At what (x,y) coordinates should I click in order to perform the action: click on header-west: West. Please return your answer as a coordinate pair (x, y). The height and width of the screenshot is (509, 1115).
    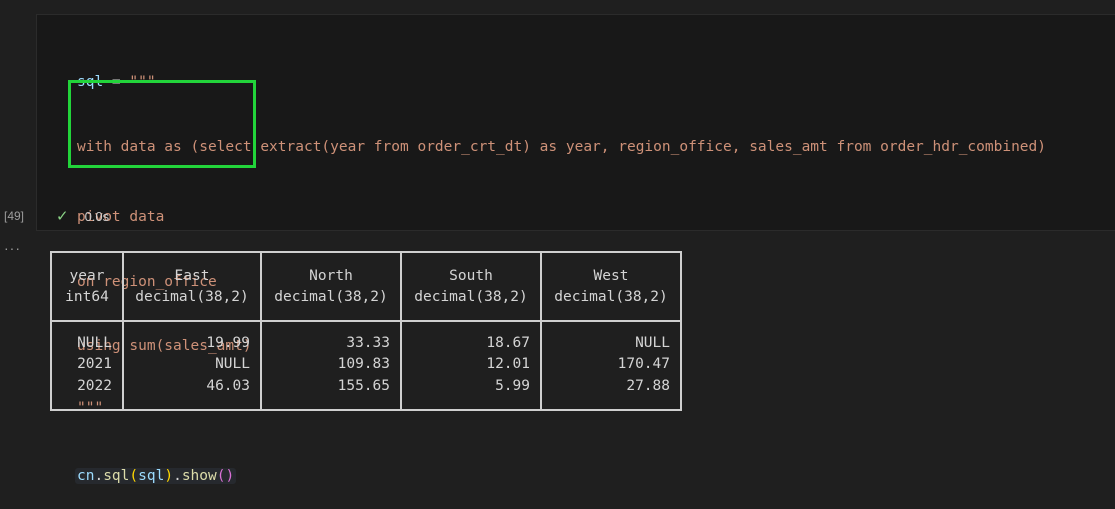
    Looking at the image, I should click on (611, 269).